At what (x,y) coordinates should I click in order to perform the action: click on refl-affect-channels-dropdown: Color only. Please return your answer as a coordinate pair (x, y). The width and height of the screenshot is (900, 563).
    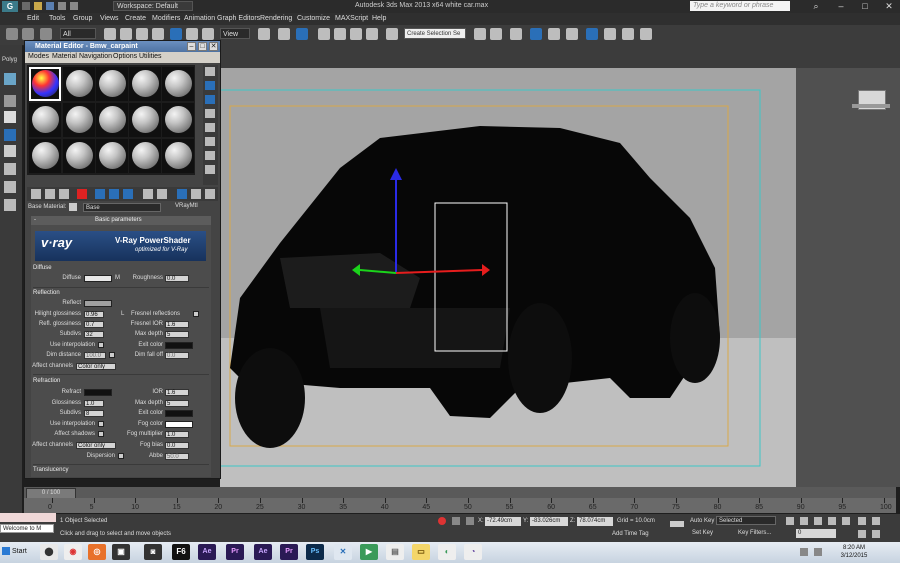
    Looking at the image, I should click on (96, 366).